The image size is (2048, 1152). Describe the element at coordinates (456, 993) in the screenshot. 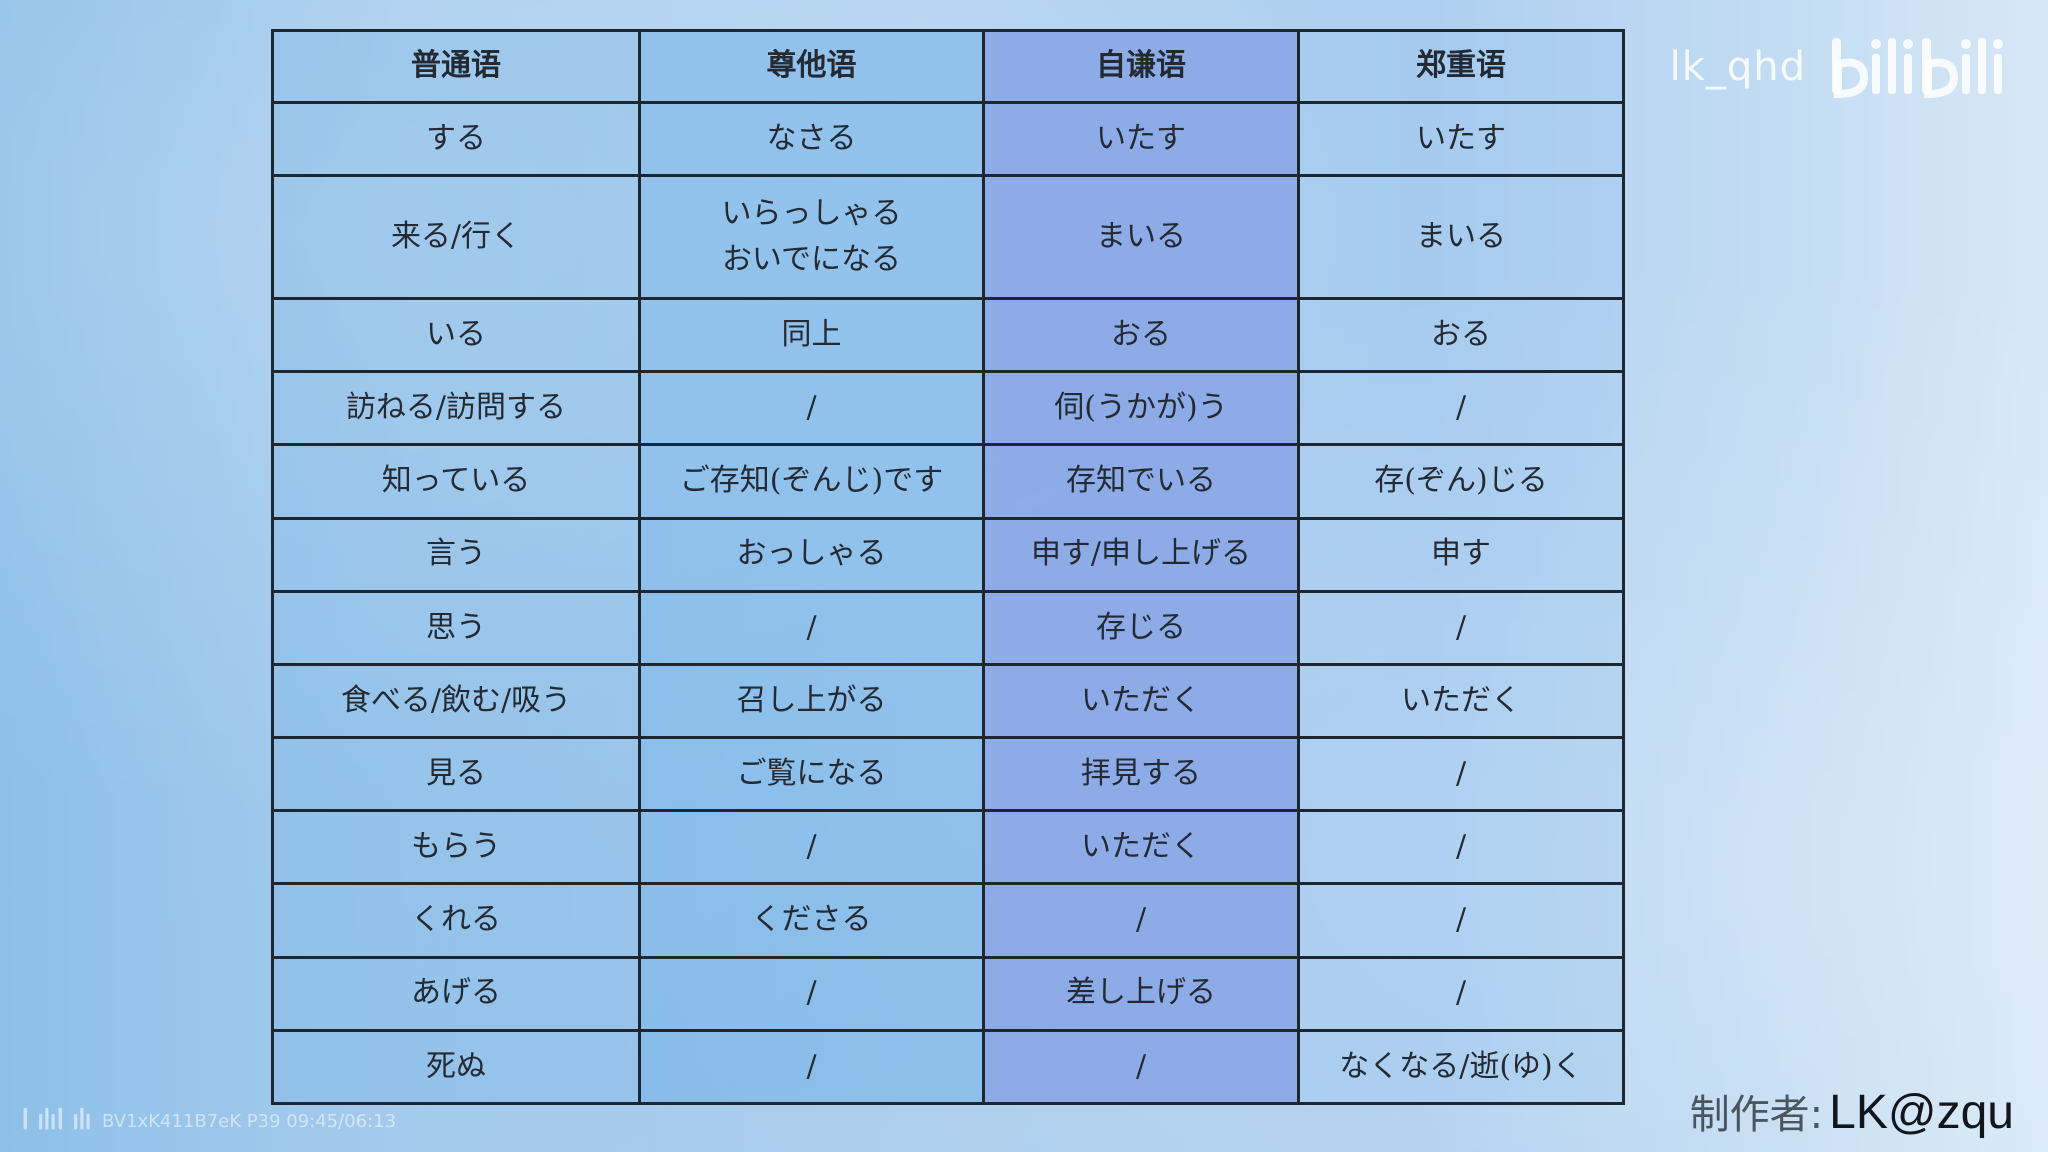

I see `cell-plain: あげる` at that location.